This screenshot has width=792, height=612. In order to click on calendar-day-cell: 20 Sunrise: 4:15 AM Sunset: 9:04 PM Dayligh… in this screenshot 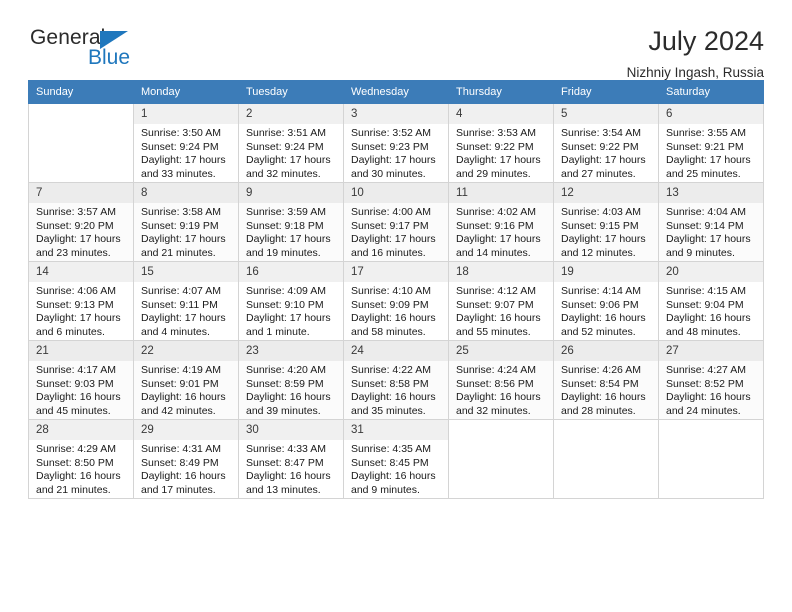, I will do `click(711, 301)`.